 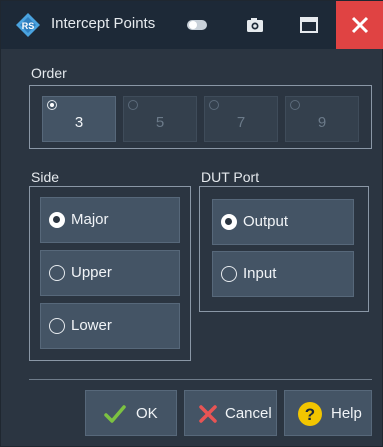 What do you see at coordinates (241, 122) in the screenshot?
I see `order-option-label: 7` at bounding box center [241, 122].